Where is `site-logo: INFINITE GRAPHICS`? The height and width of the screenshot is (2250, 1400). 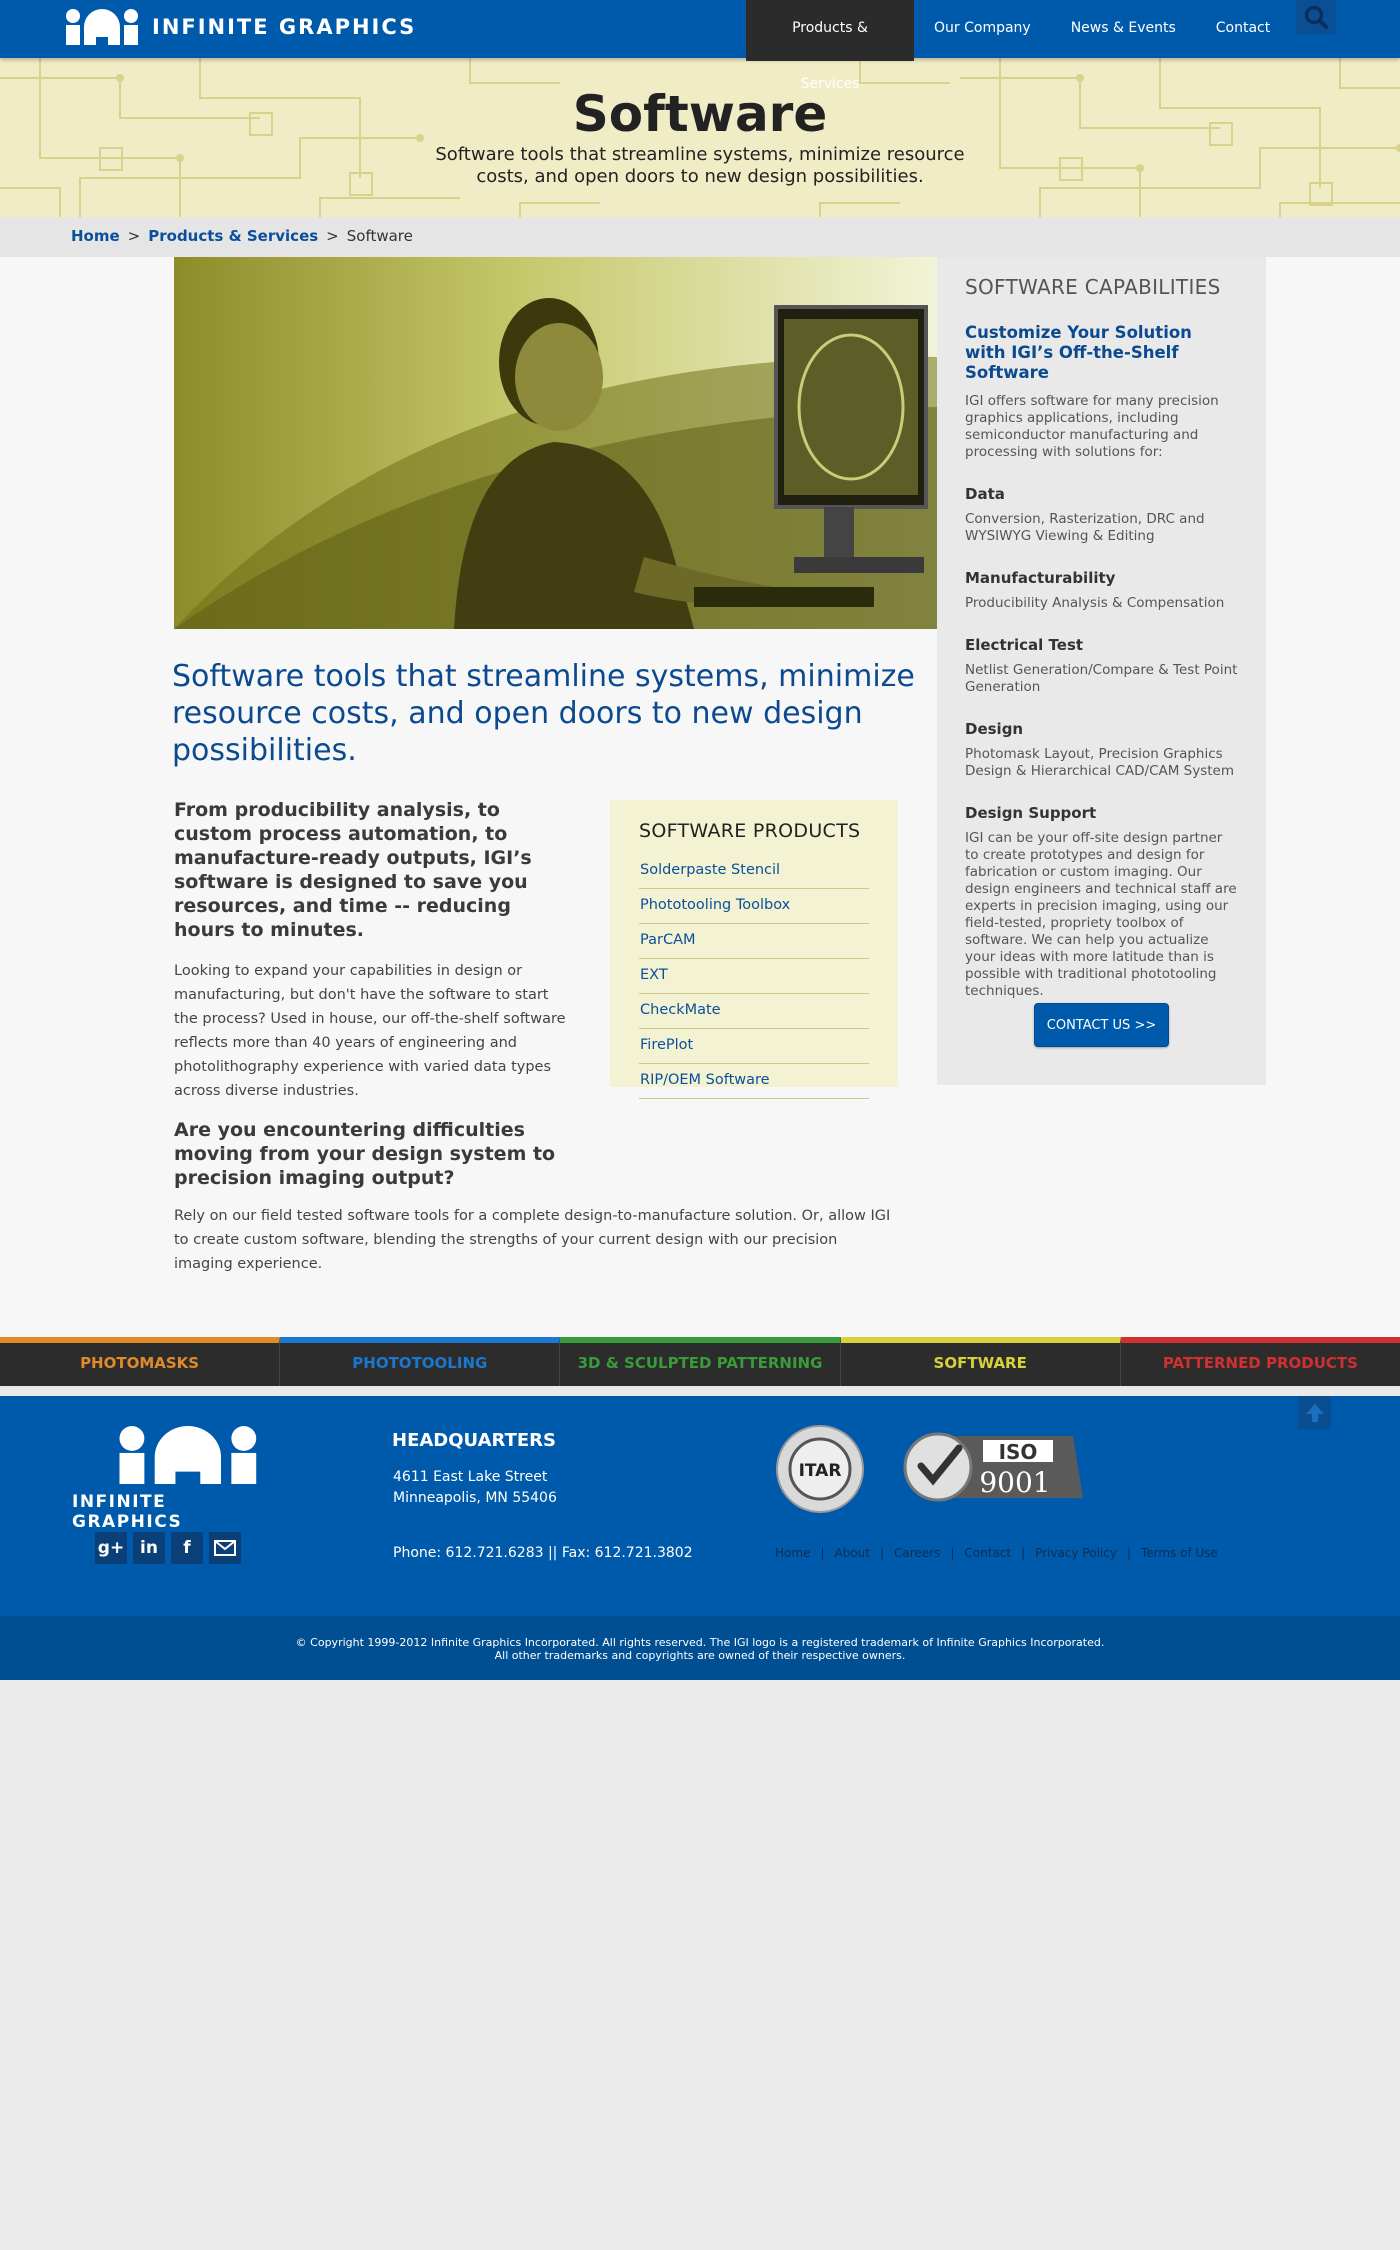
site-logo: INFINITE GRAPHICS is located at coordinates (240, 27).